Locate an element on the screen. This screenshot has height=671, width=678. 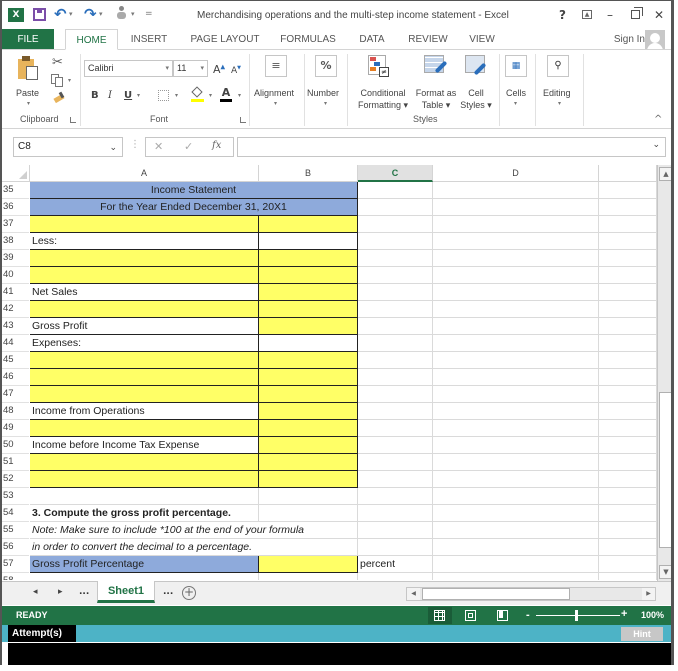
cell-c47 is located at coordinates (395, 394).